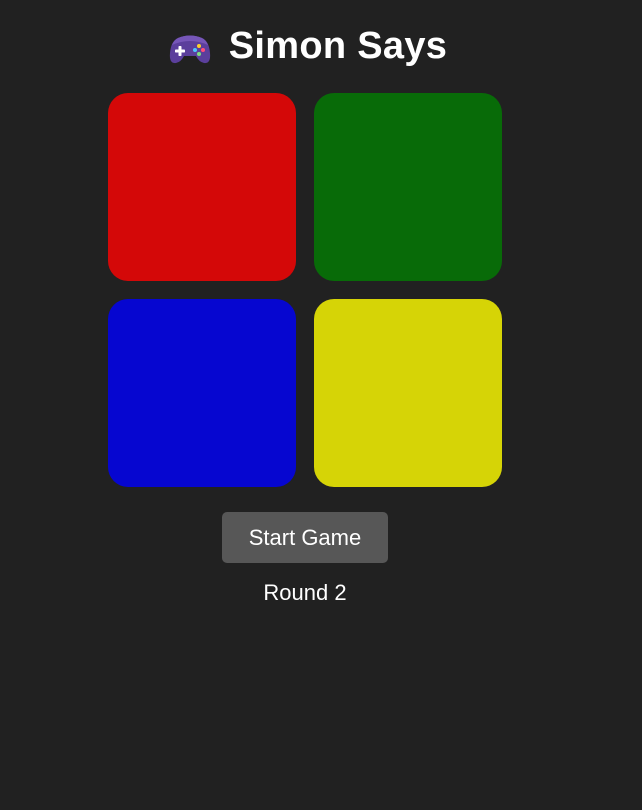 This screenshot has height=810, width=642. Describe the element at coordinates (305, 592) in the screenshot. I see `round-counter: Round 2` at that location.